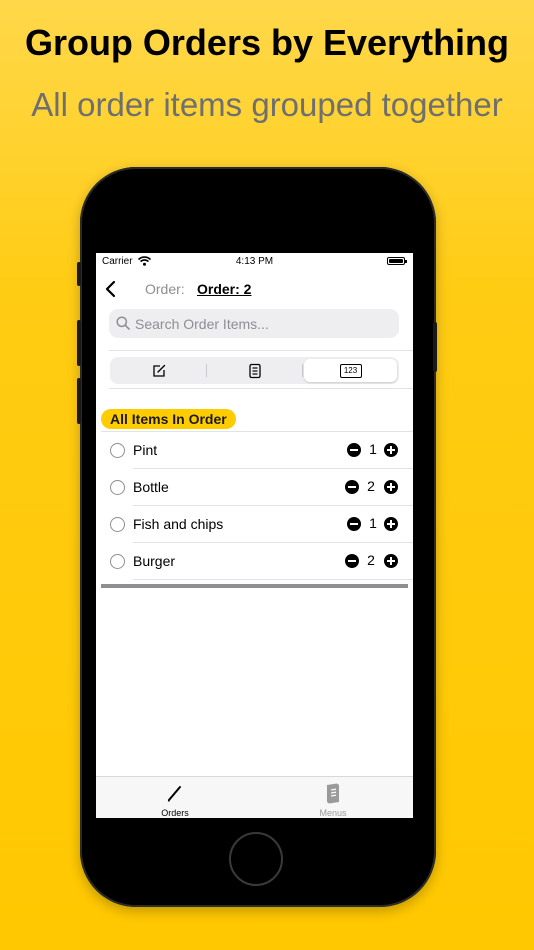 This screenshot has height=950, width=534. Describe the element at coordinates (435, 347) in the screenshot. I see `phone-power-button` at that location.